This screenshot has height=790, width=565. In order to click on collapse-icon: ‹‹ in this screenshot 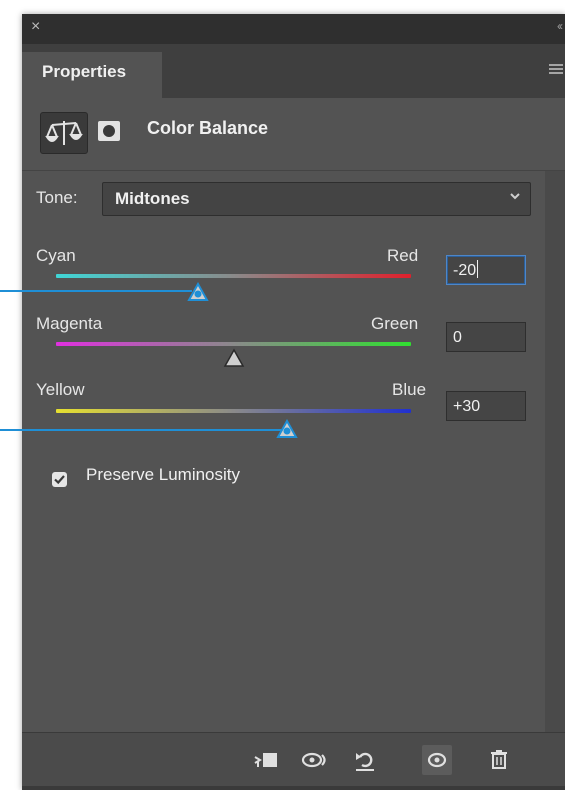, I will do `click(560, 26)`.